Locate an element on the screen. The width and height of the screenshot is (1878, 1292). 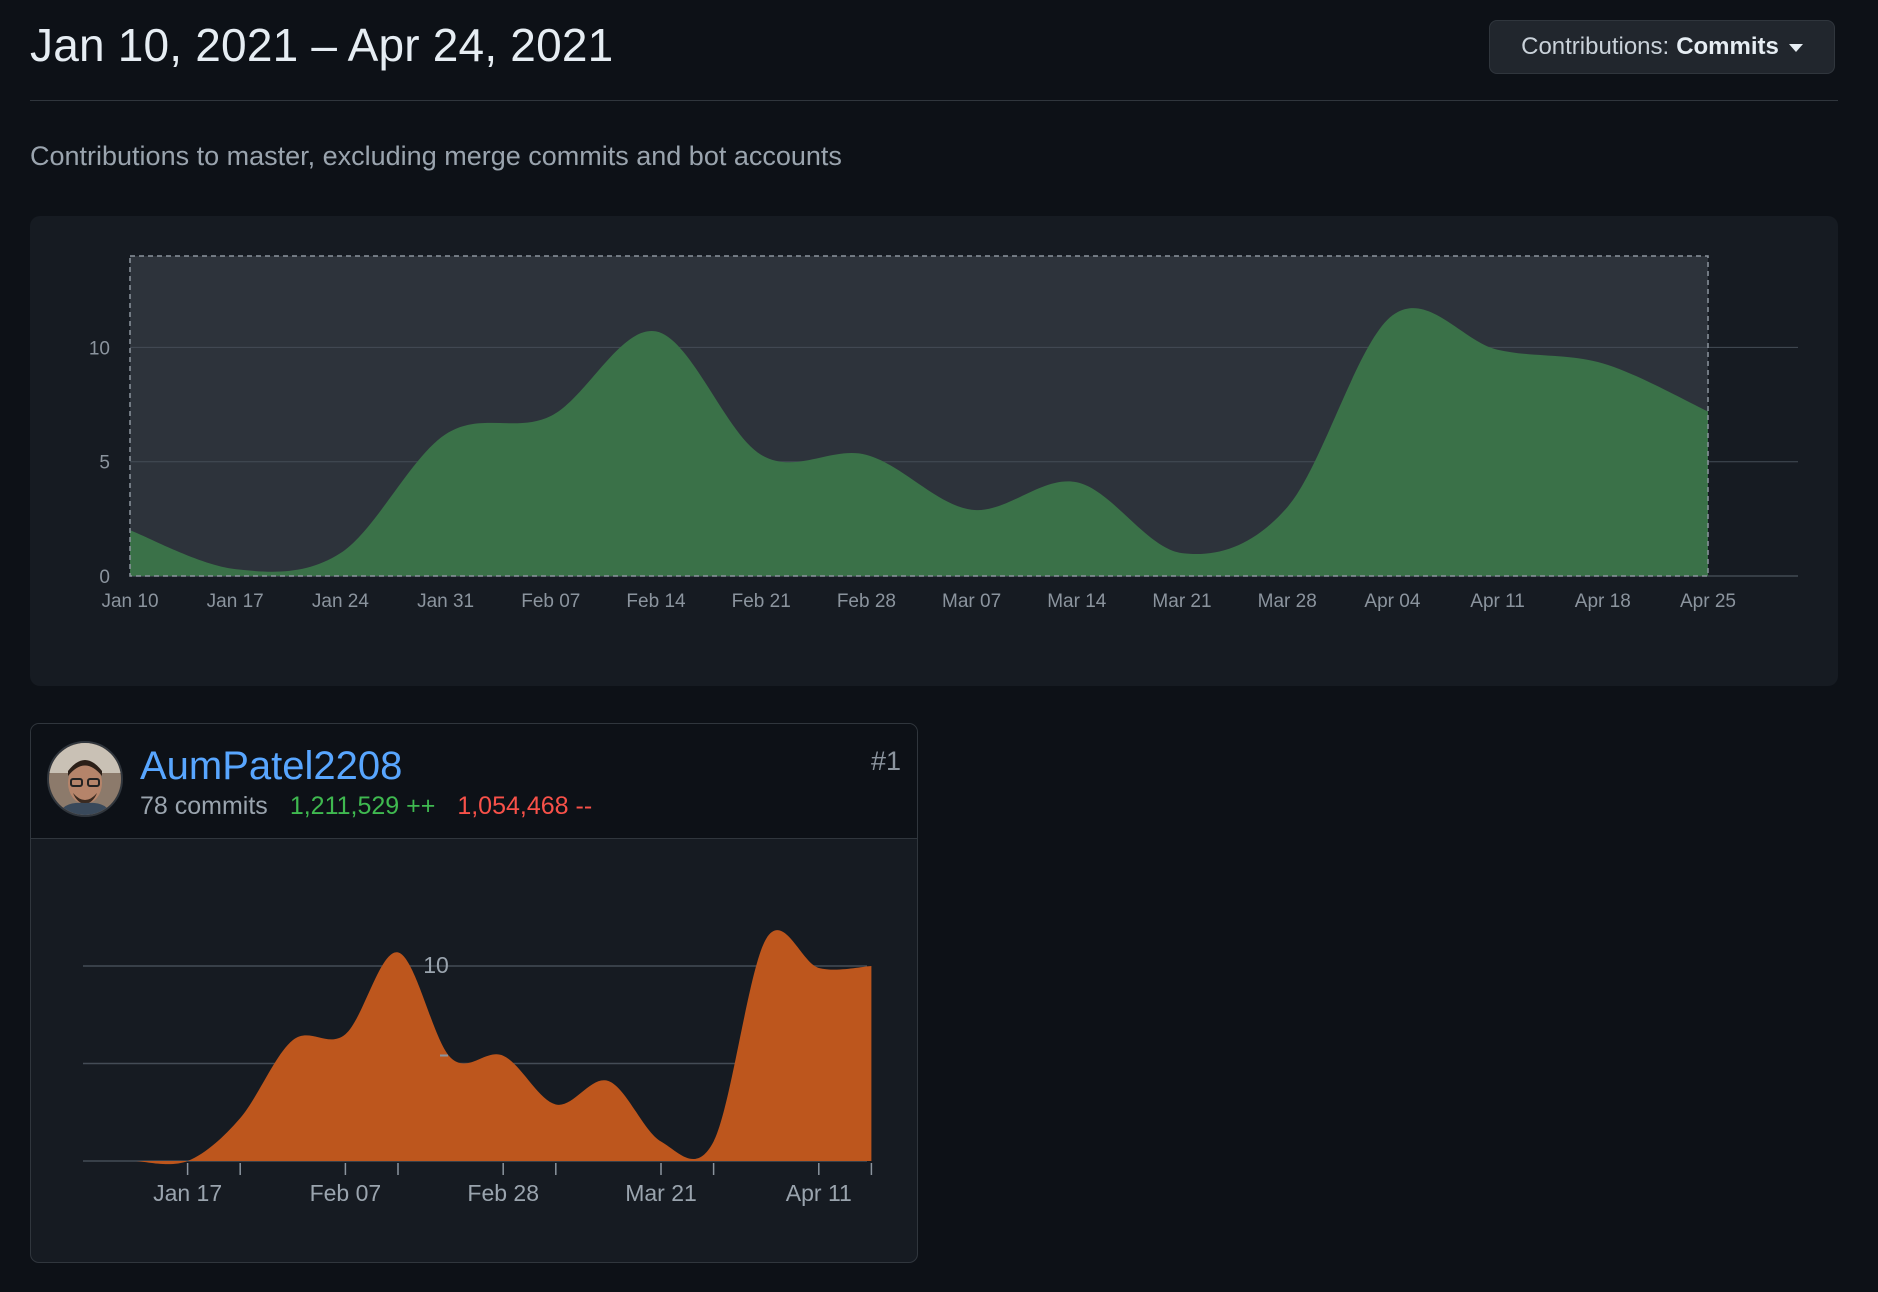
x-tick-label: Jan 31 is located at coordinates (445, 601).